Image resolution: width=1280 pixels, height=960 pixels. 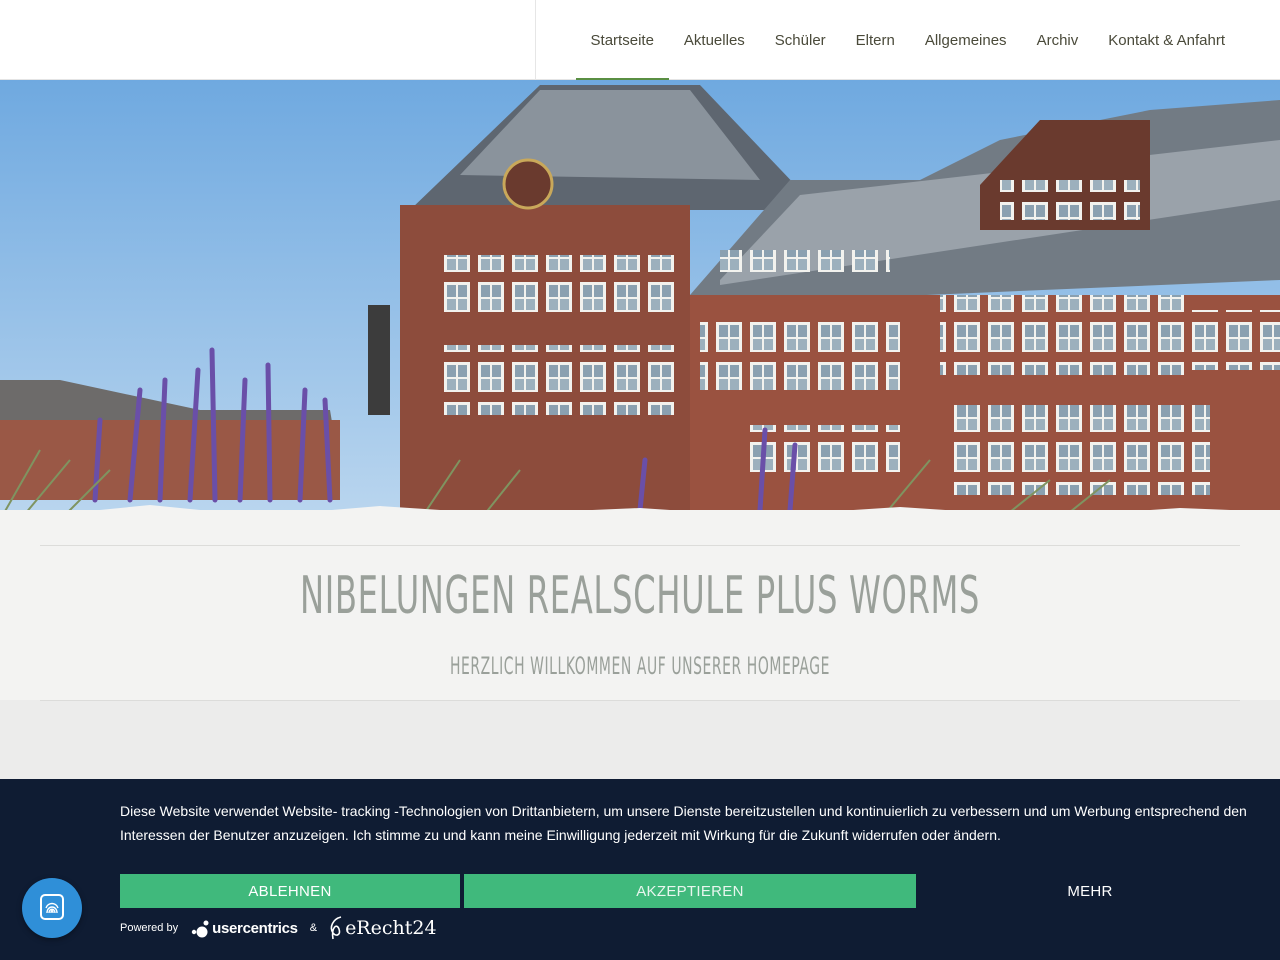 What do you see at coordinates (1058, 40) in the screenshot?
I see `nav-item-archiv: Archiv` at bounding box center [1058, 40].